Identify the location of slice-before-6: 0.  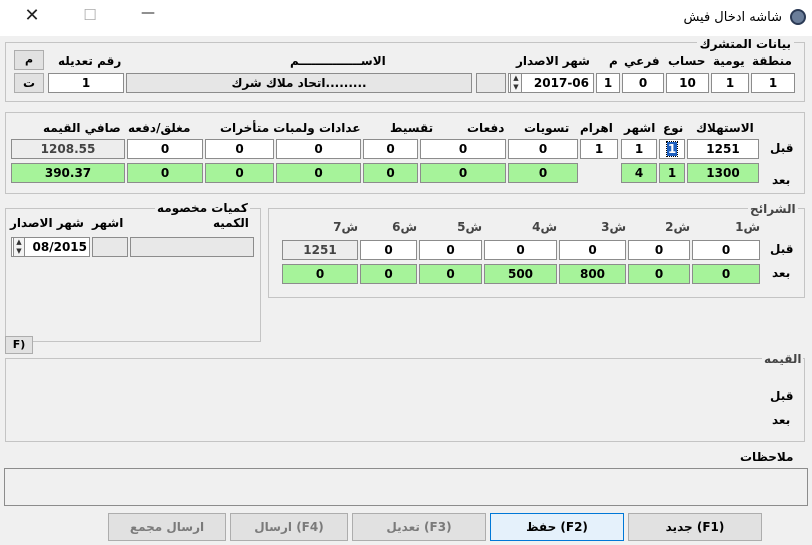
(388, 250).